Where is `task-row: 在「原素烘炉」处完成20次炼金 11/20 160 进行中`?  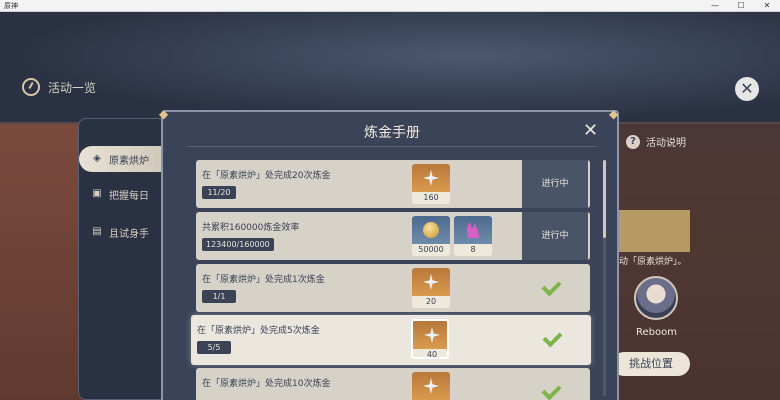 task-row: 在「原素烘炉」处完成20次炼金 11/20 160 进行中 is located at coordinates (393, 184).